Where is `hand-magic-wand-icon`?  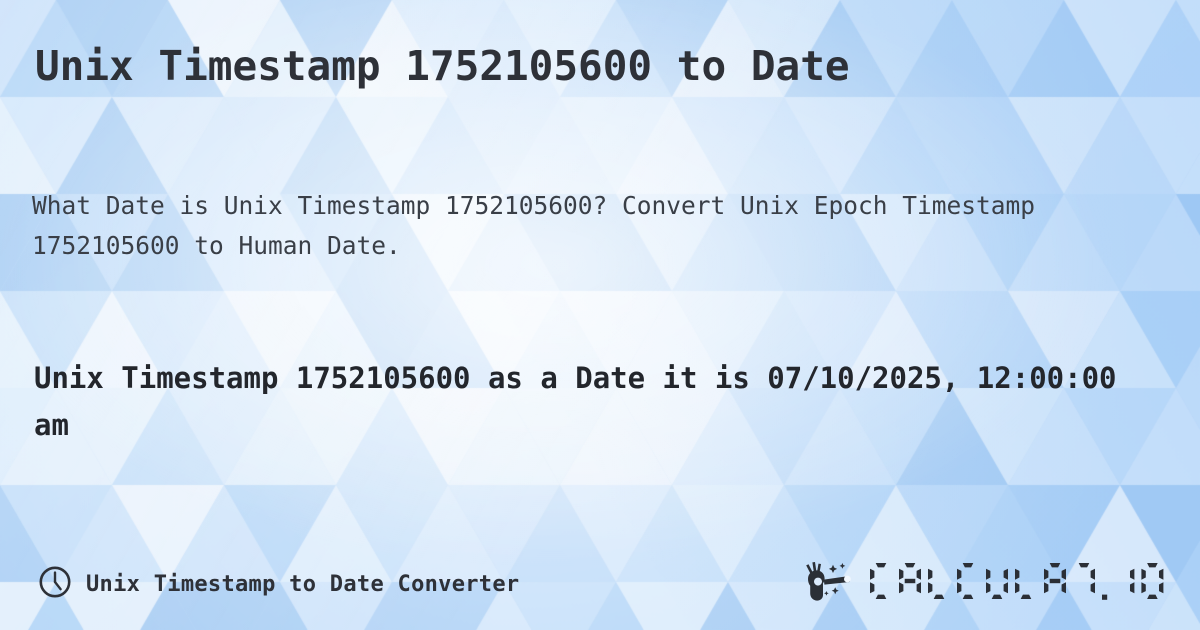
hand-magic-wand-icon is located at coordinates (831, 584).